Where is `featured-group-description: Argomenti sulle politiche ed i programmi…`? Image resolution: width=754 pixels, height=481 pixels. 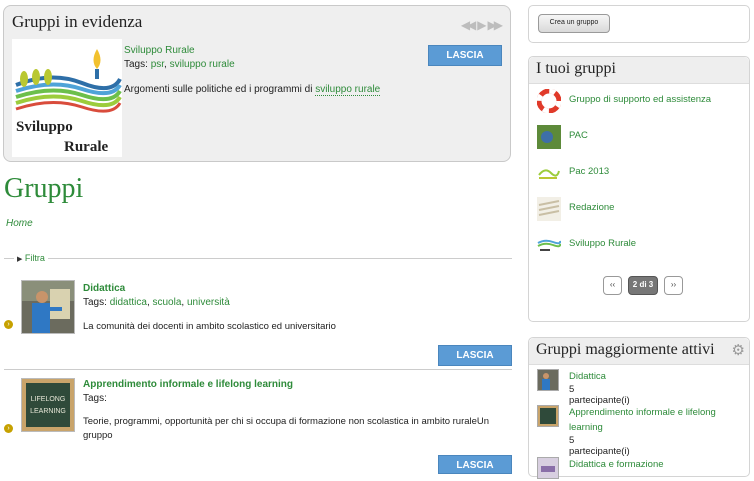
featured-group-description: Argomenti sulle politiche ed i programmi… is located at coordinates (252, 90).